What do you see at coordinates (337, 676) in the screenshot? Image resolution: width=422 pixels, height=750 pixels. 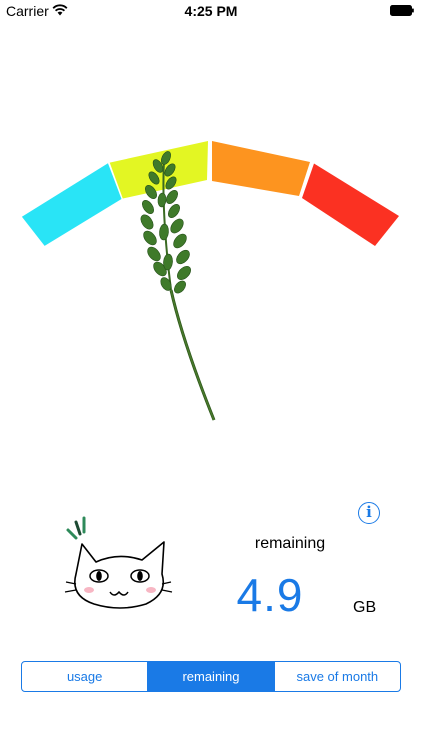 I see `segment-save-of-month: save of month` at bounding box center [337, 676].